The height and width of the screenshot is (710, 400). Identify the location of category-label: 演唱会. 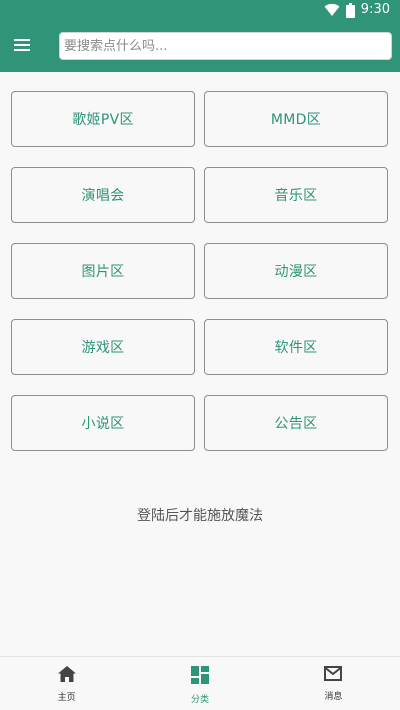
(103, 196).